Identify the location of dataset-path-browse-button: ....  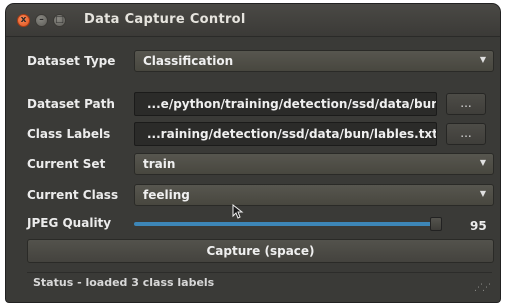
(466, 104).